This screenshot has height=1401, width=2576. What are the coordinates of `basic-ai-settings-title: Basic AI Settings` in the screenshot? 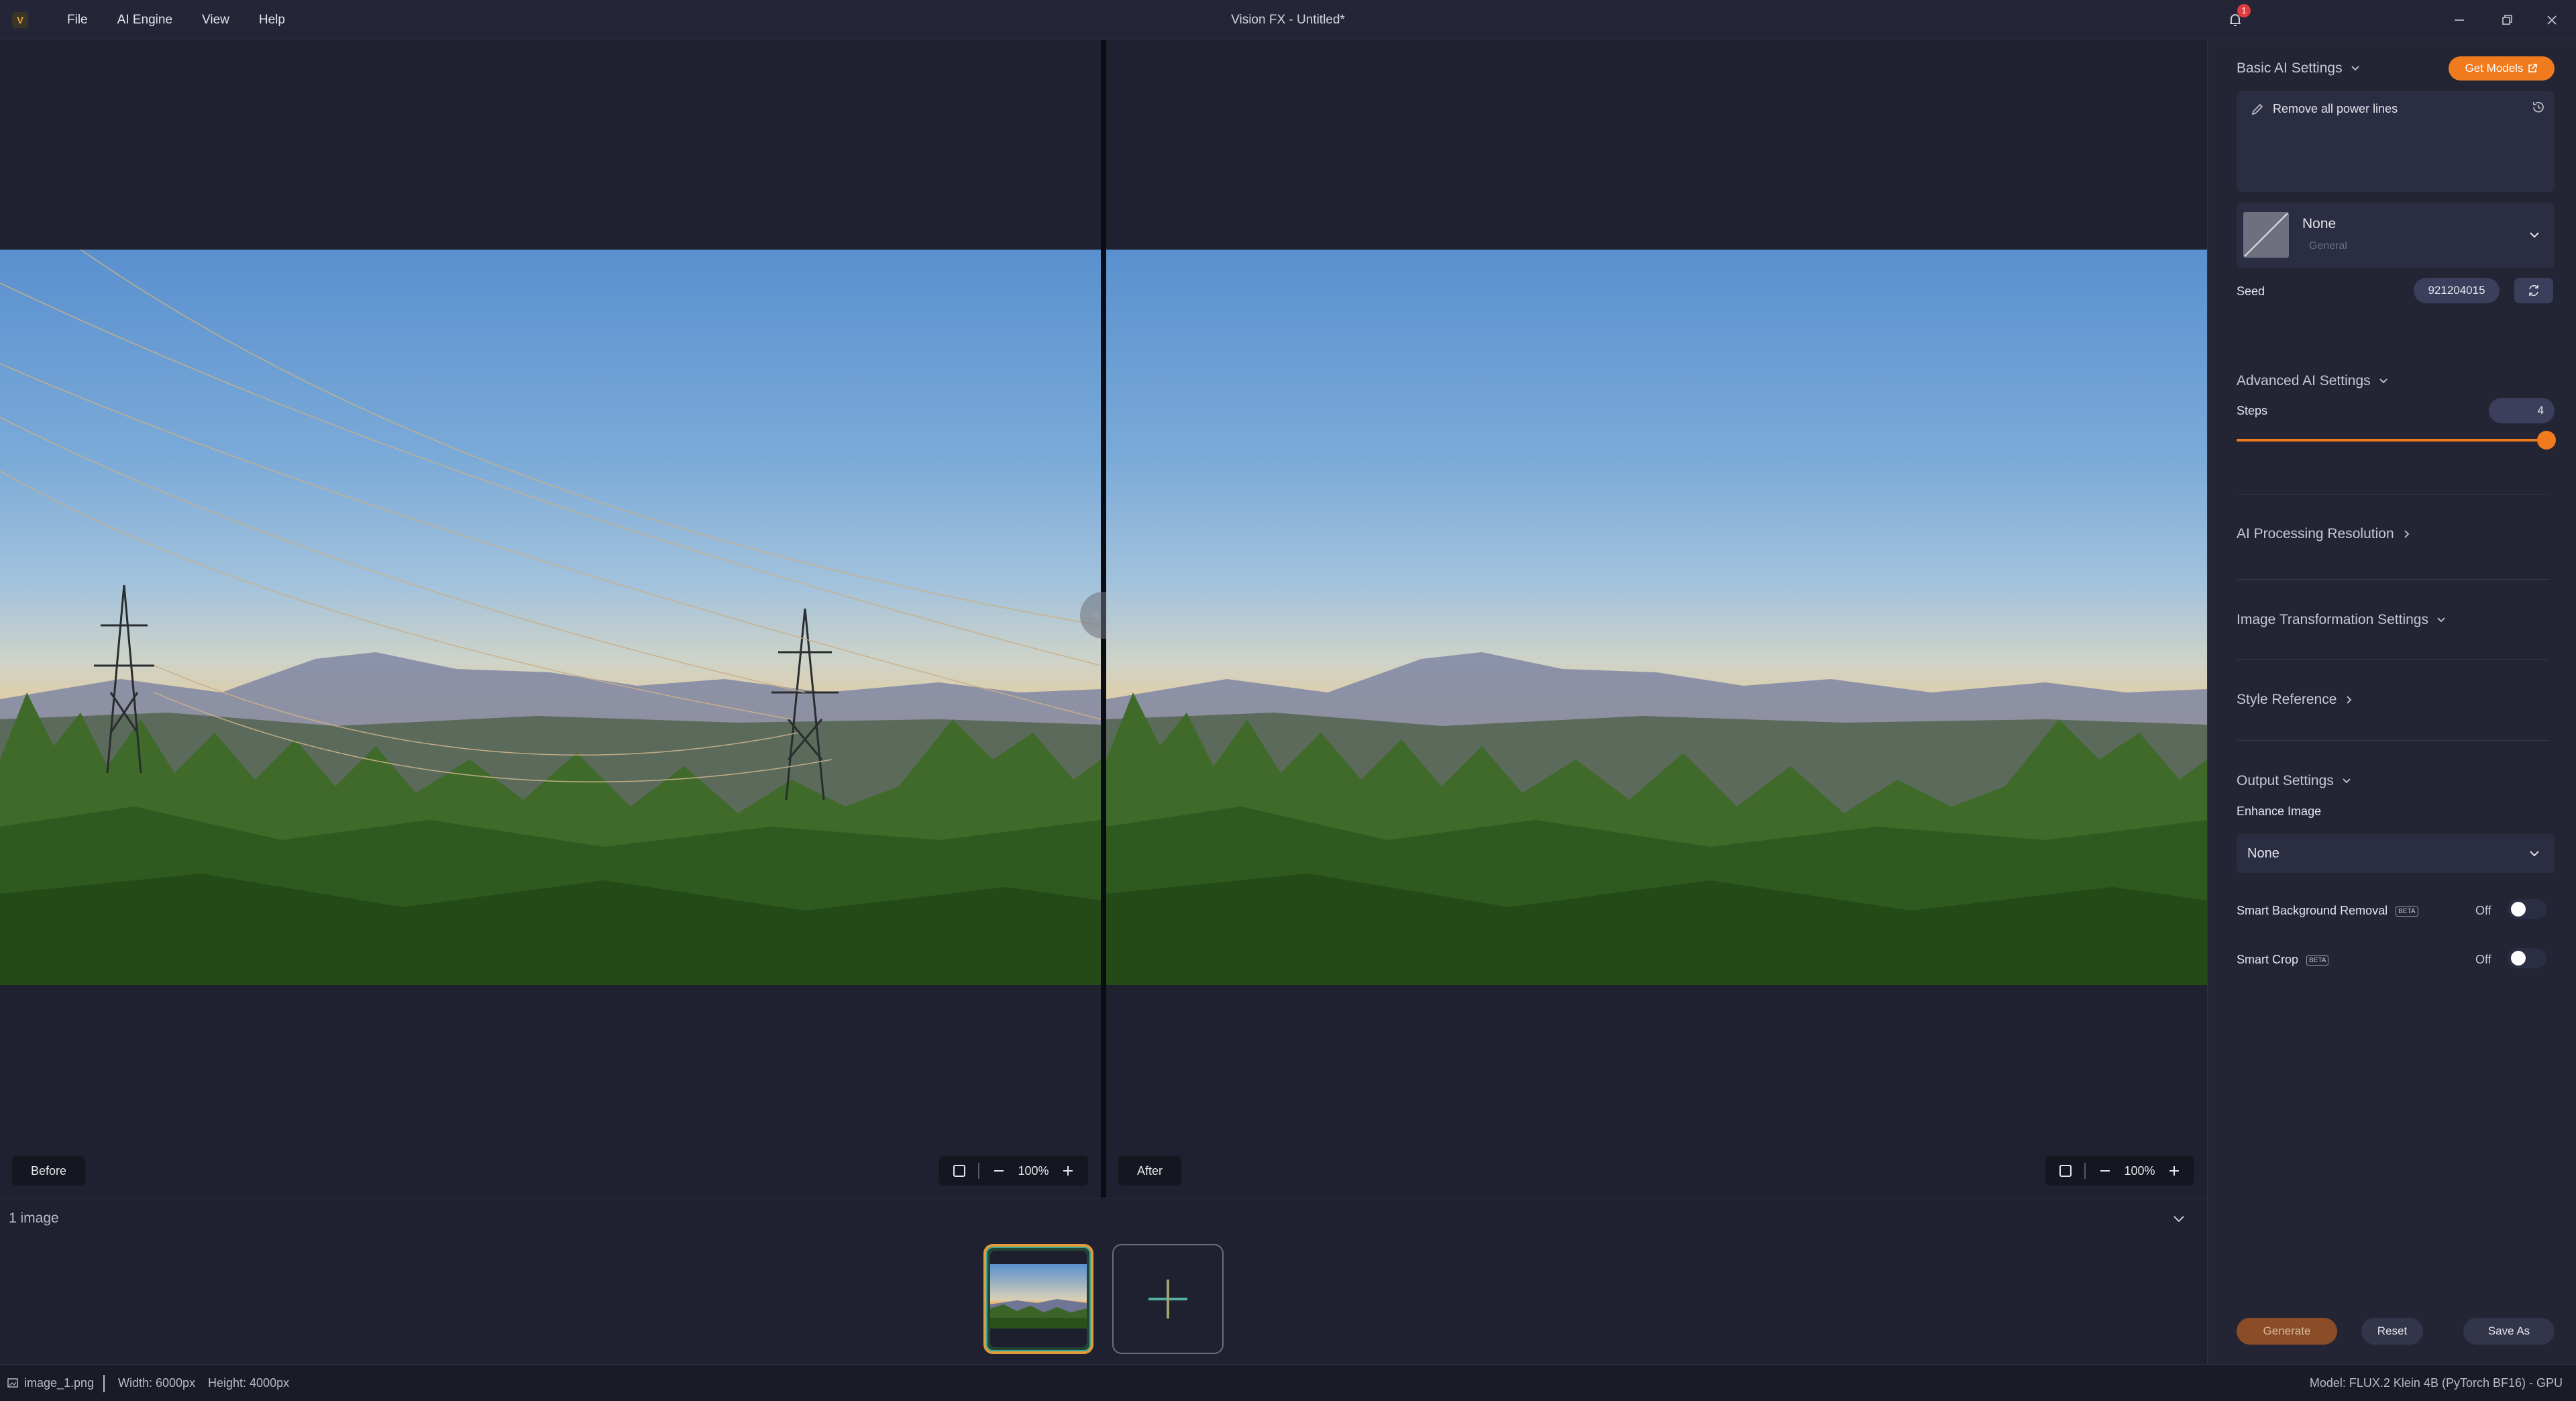 It's located at (2290, 68).